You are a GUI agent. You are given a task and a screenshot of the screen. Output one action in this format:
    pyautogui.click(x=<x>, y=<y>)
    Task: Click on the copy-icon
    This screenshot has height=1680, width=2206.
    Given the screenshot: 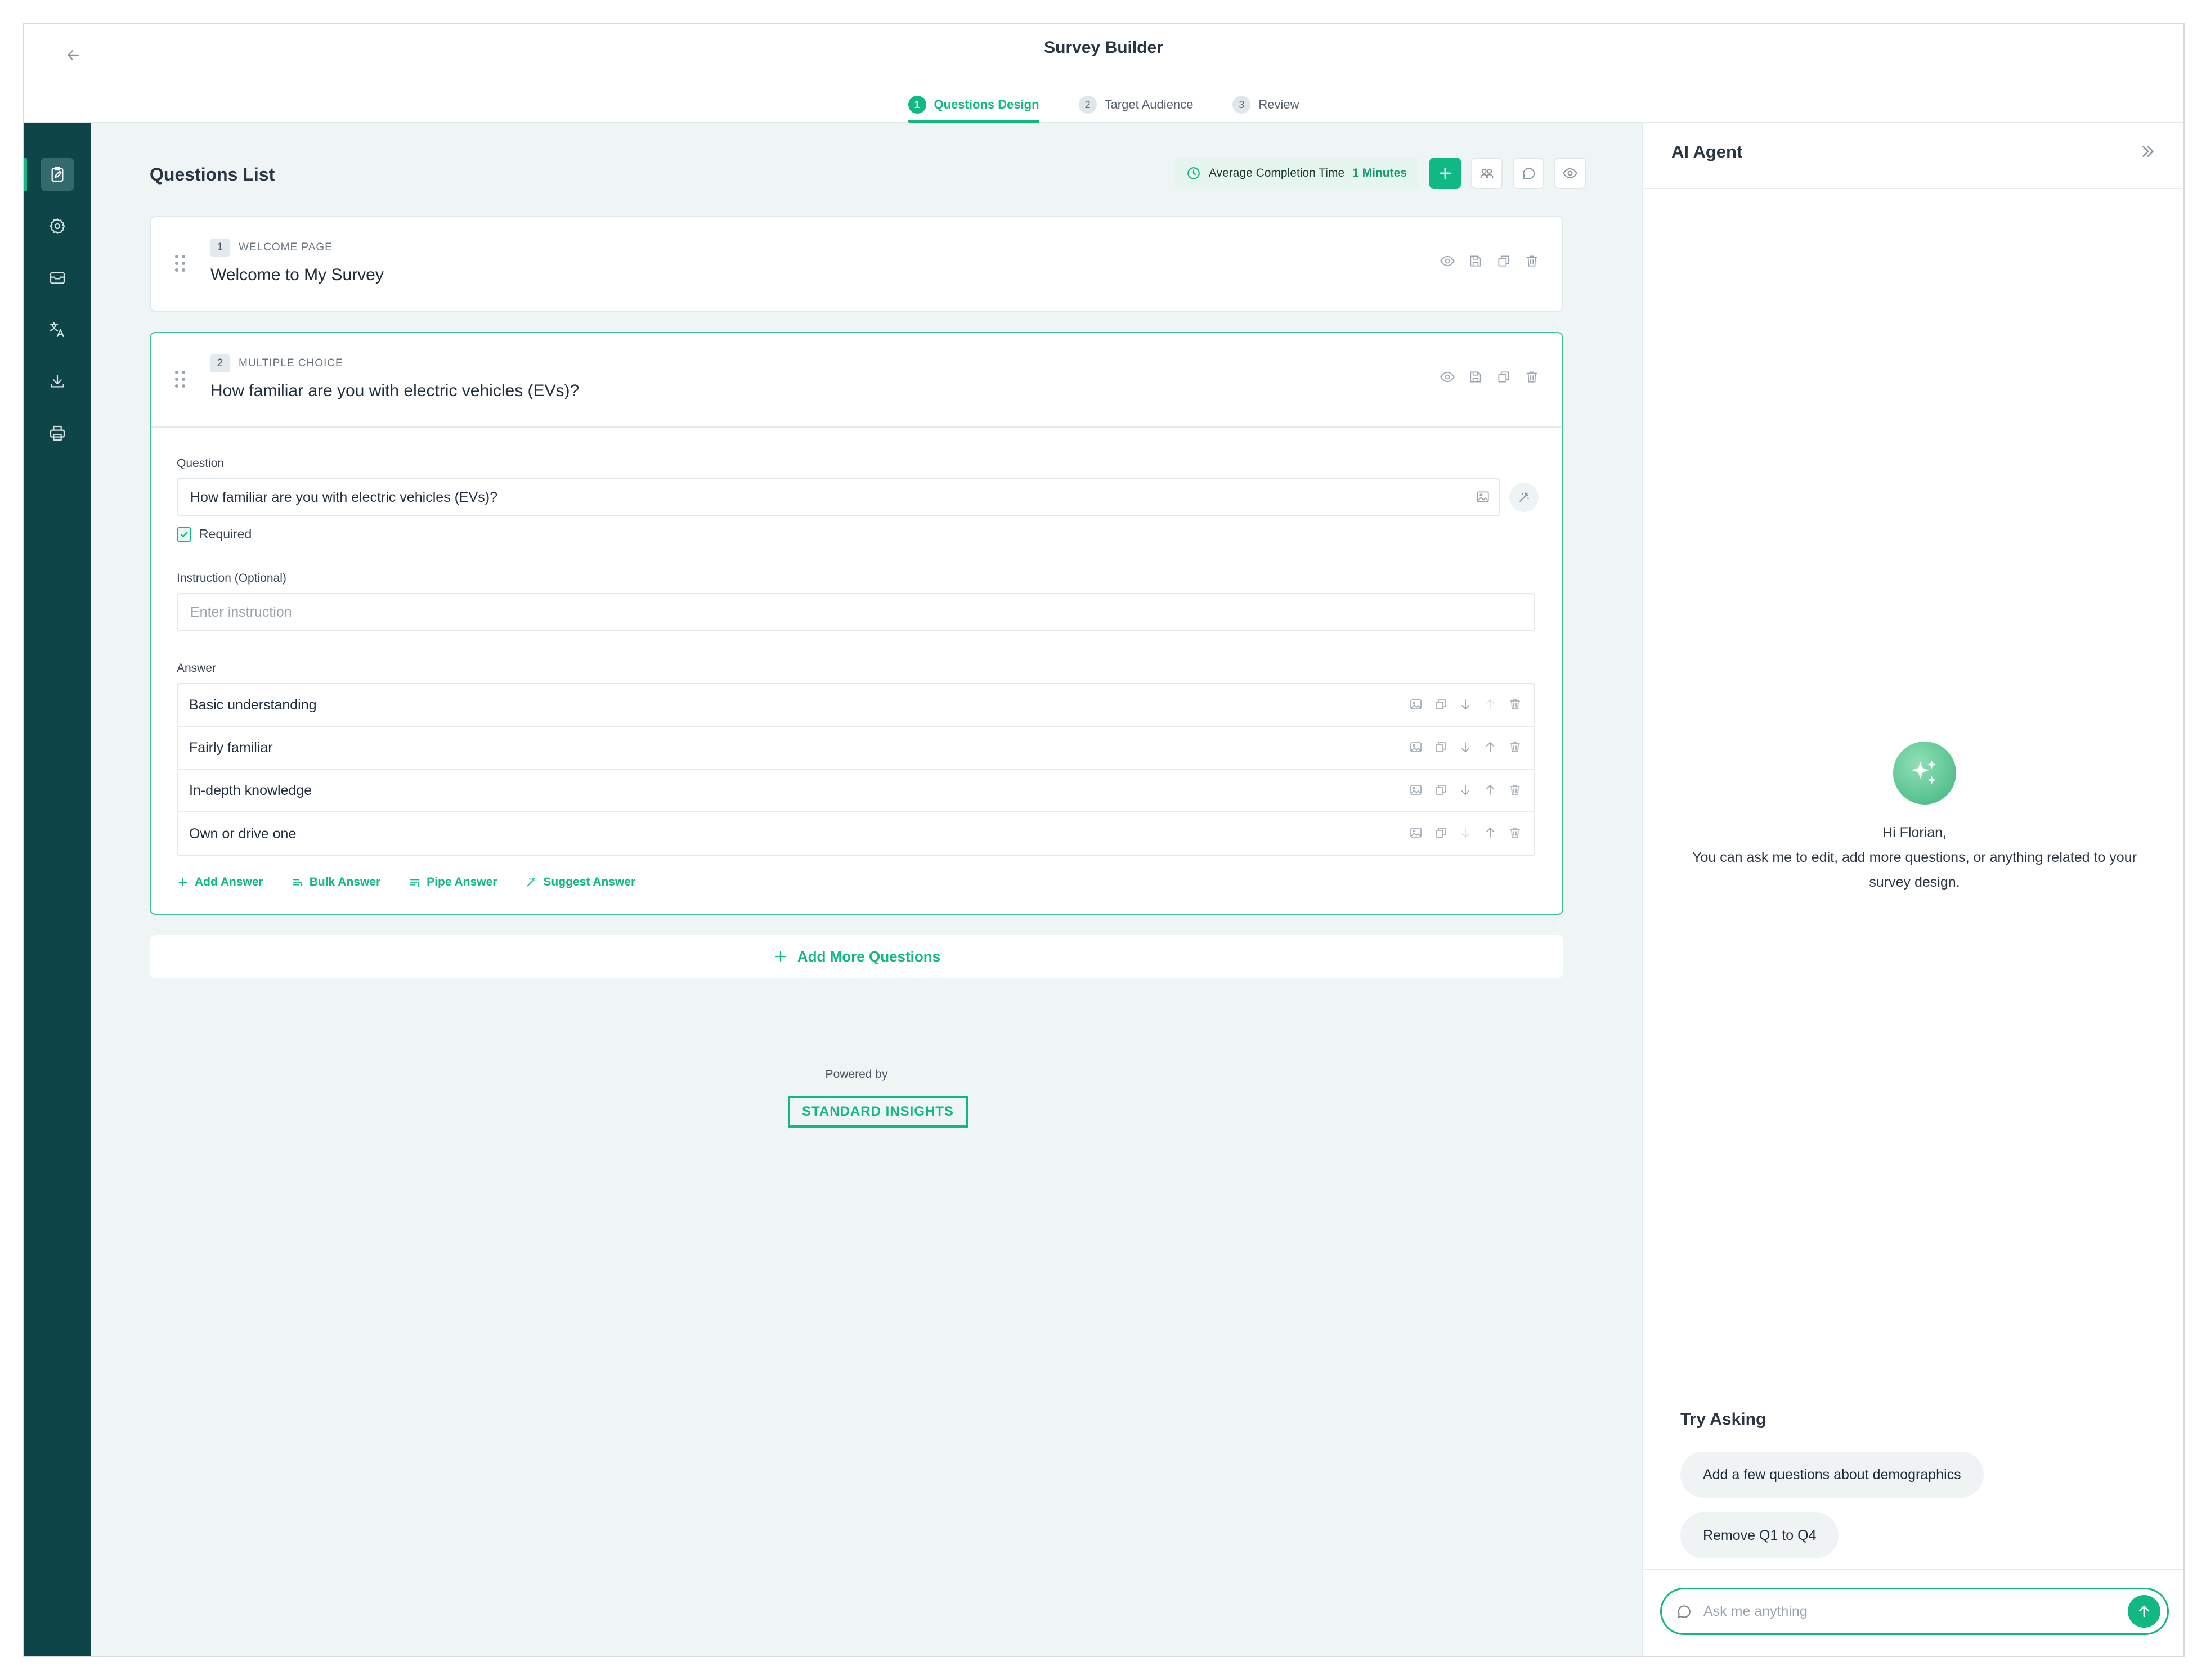 What is the action you would take?
    pyautogui.click(x=1441, y=790)
    